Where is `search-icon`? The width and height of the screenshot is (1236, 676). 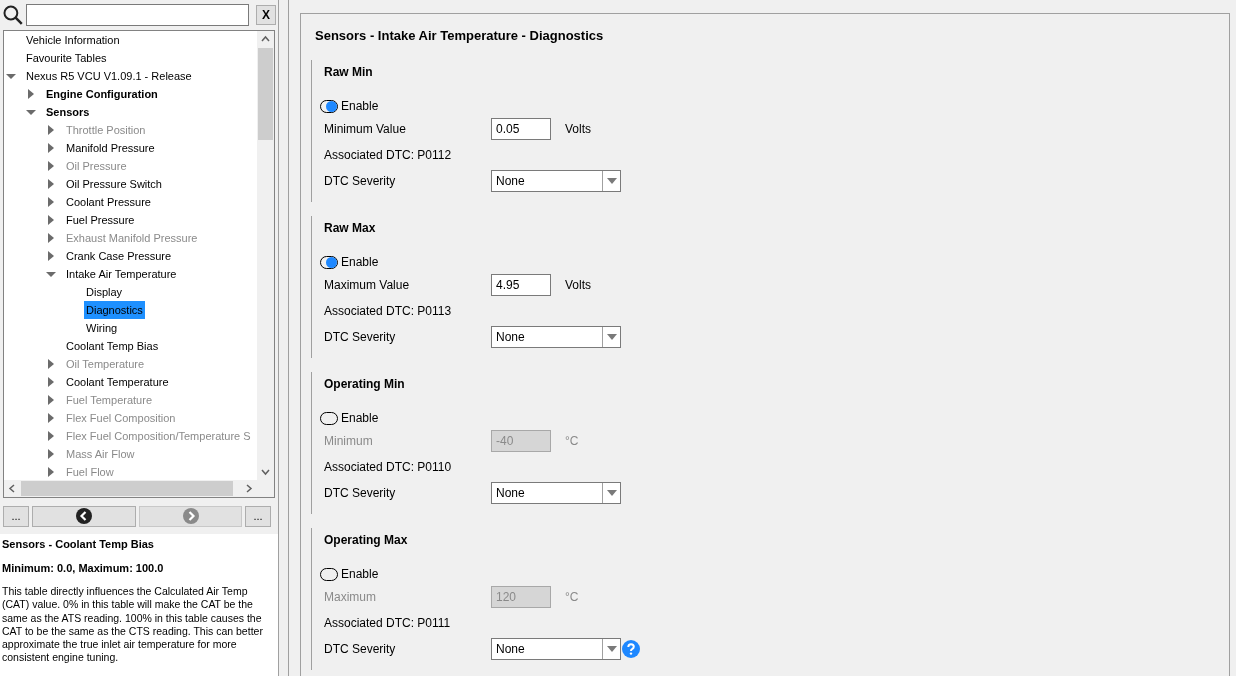 search-icon is located at coordinates (13, 15).